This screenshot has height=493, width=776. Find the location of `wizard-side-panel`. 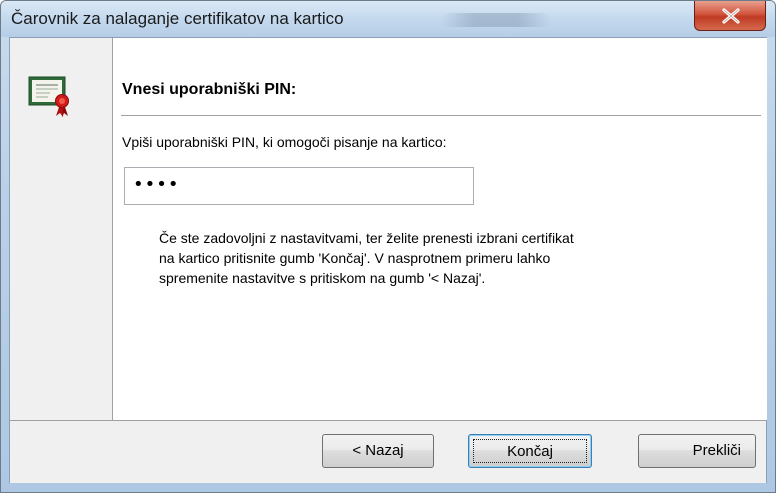

wizard-side-panel is located at coordinates (61, 229).